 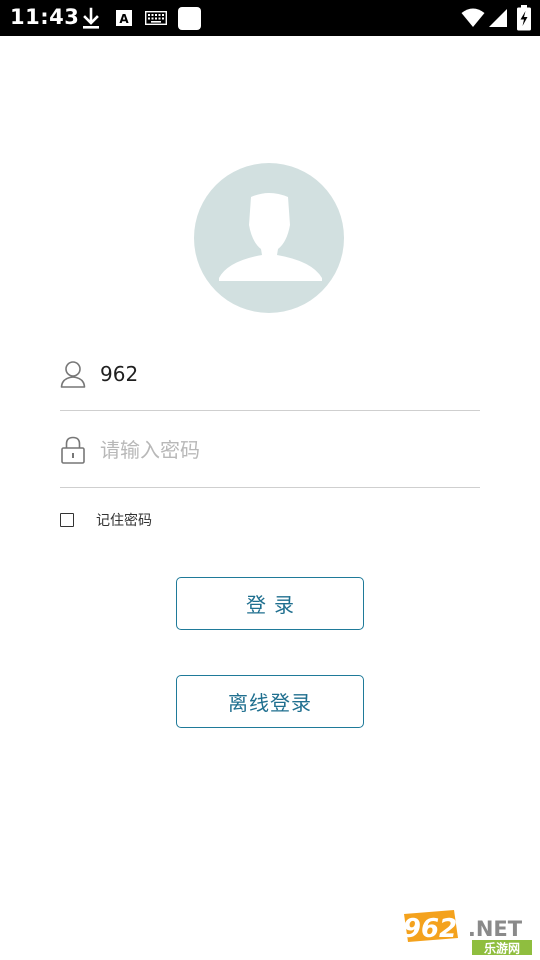 What do you see at coordinates (150, 450) in the screenshot?
I see `password-input: 请输入密码` at bounding box center [150, 450].